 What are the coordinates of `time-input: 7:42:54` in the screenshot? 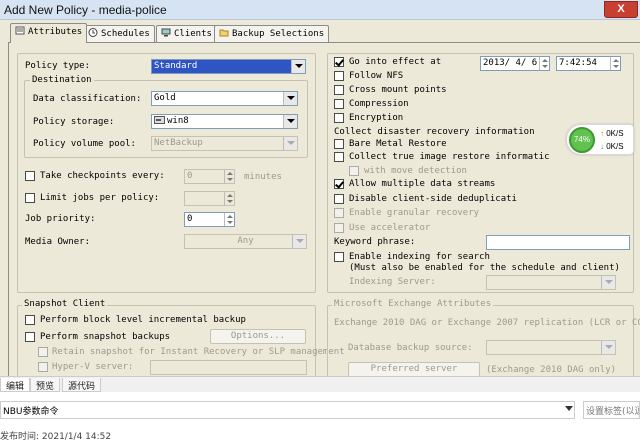 It's located at (588, 63).